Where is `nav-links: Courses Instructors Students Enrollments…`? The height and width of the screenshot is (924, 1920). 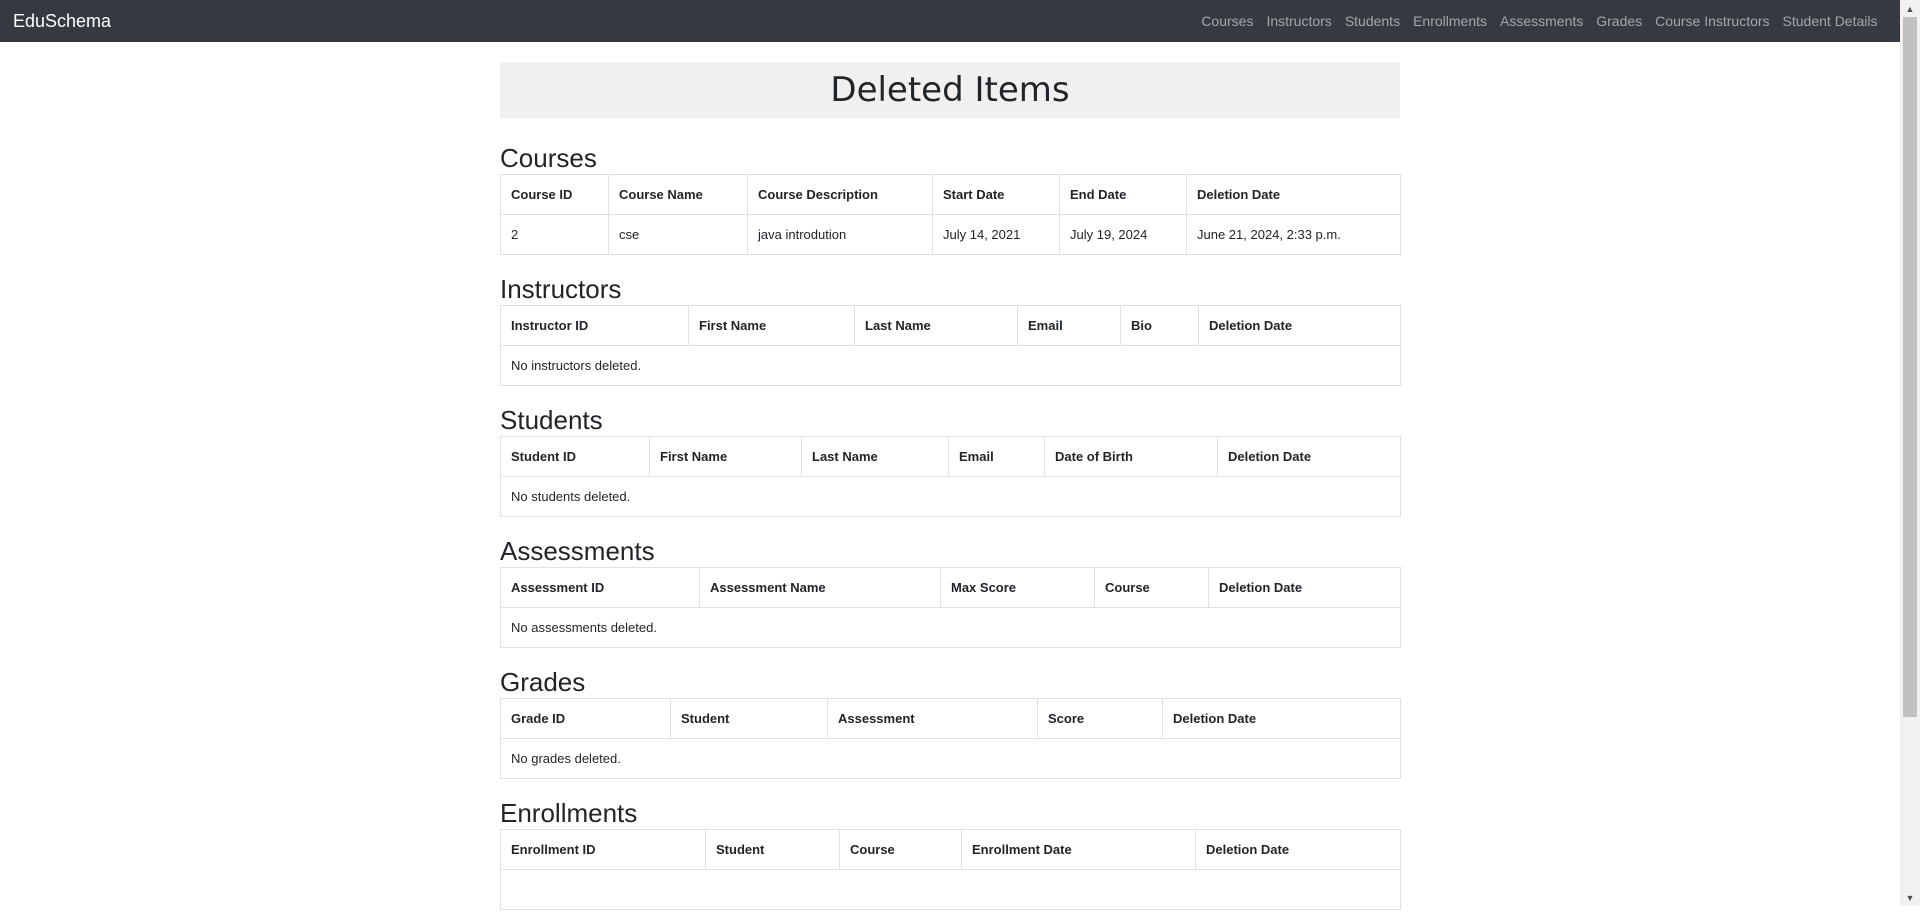
nav-links: Courses Instructors Students Enrollments… is located at coordinates (1539, 21).